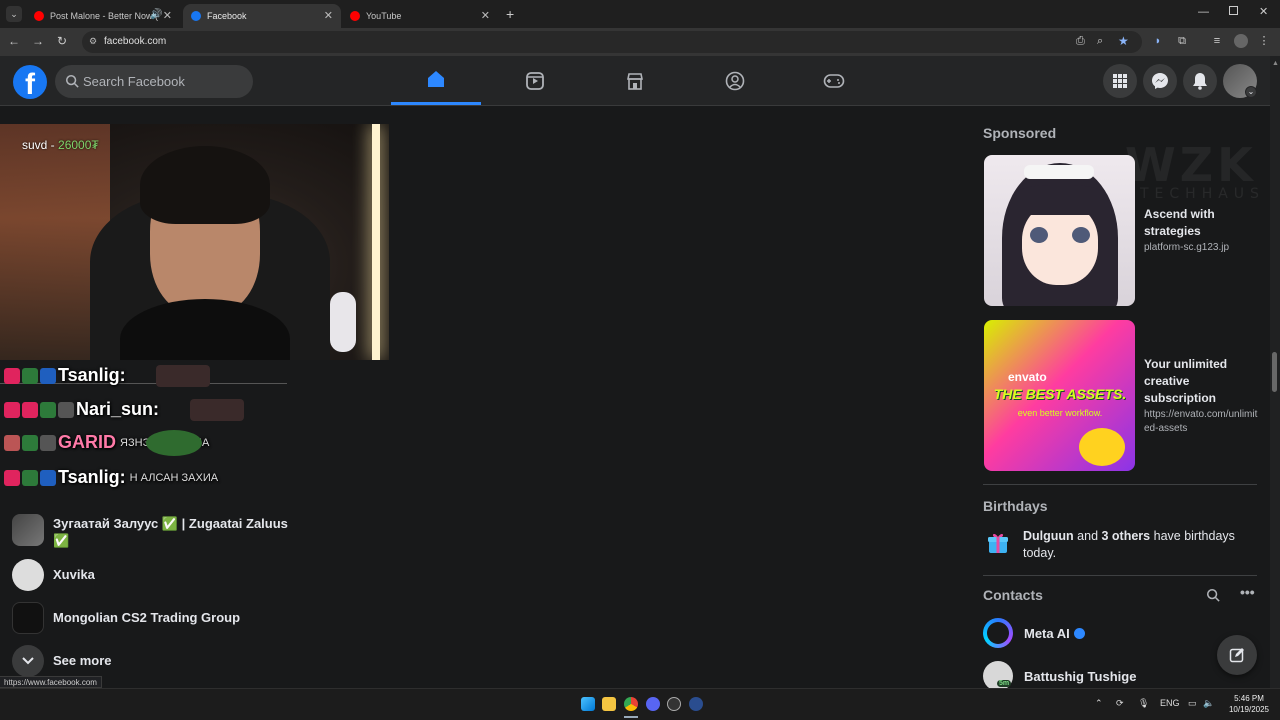  I want to click on taskbar-clock: 5:46 PM 10/19/2025, so click(1249, 704).